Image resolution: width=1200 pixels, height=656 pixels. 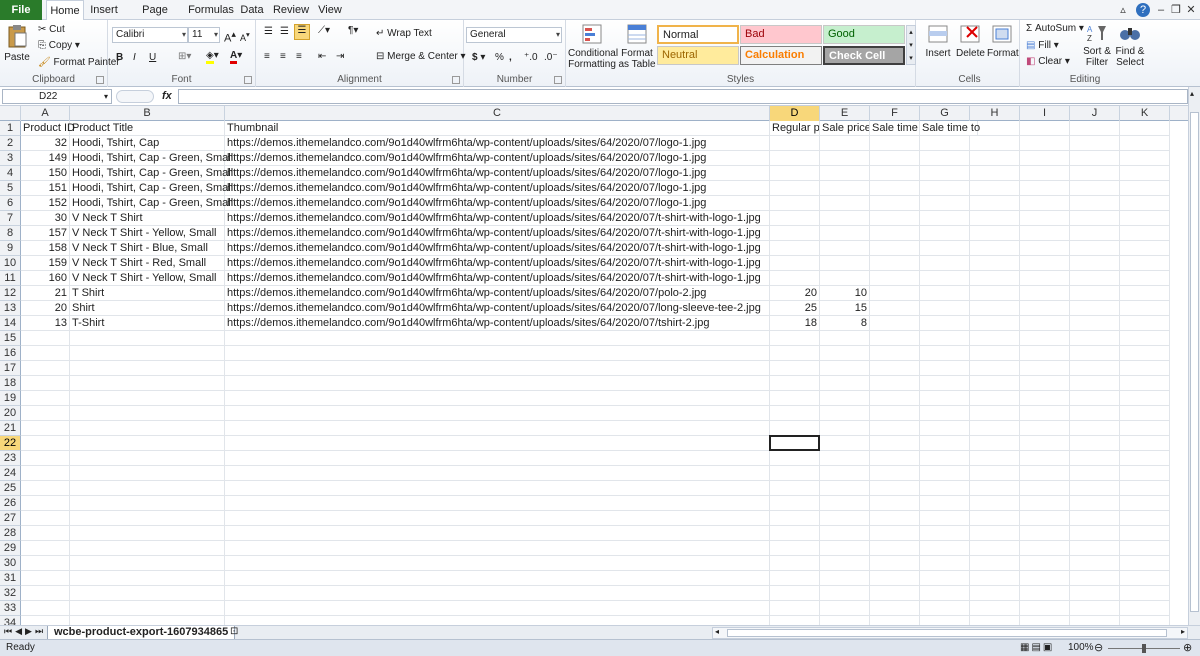 What do you see at coordinates (10, 338) in the screenshot?
I see `row-header: 15` at bounding box center [10, 338].